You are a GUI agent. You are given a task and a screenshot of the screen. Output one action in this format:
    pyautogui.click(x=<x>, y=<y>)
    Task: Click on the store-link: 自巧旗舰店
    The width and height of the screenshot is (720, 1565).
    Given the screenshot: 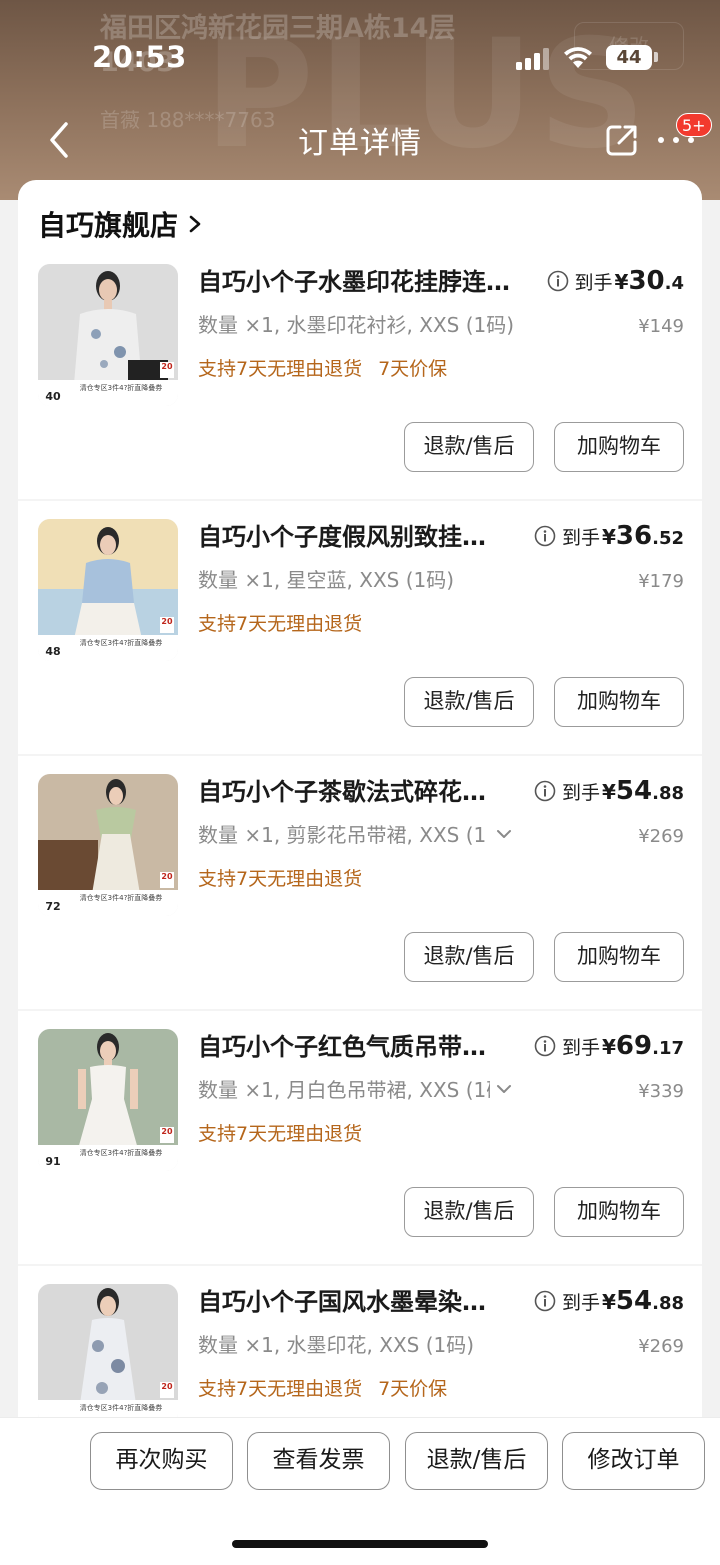 What is the action you would take?
    pyautogui.click(x=120, y=224)
    